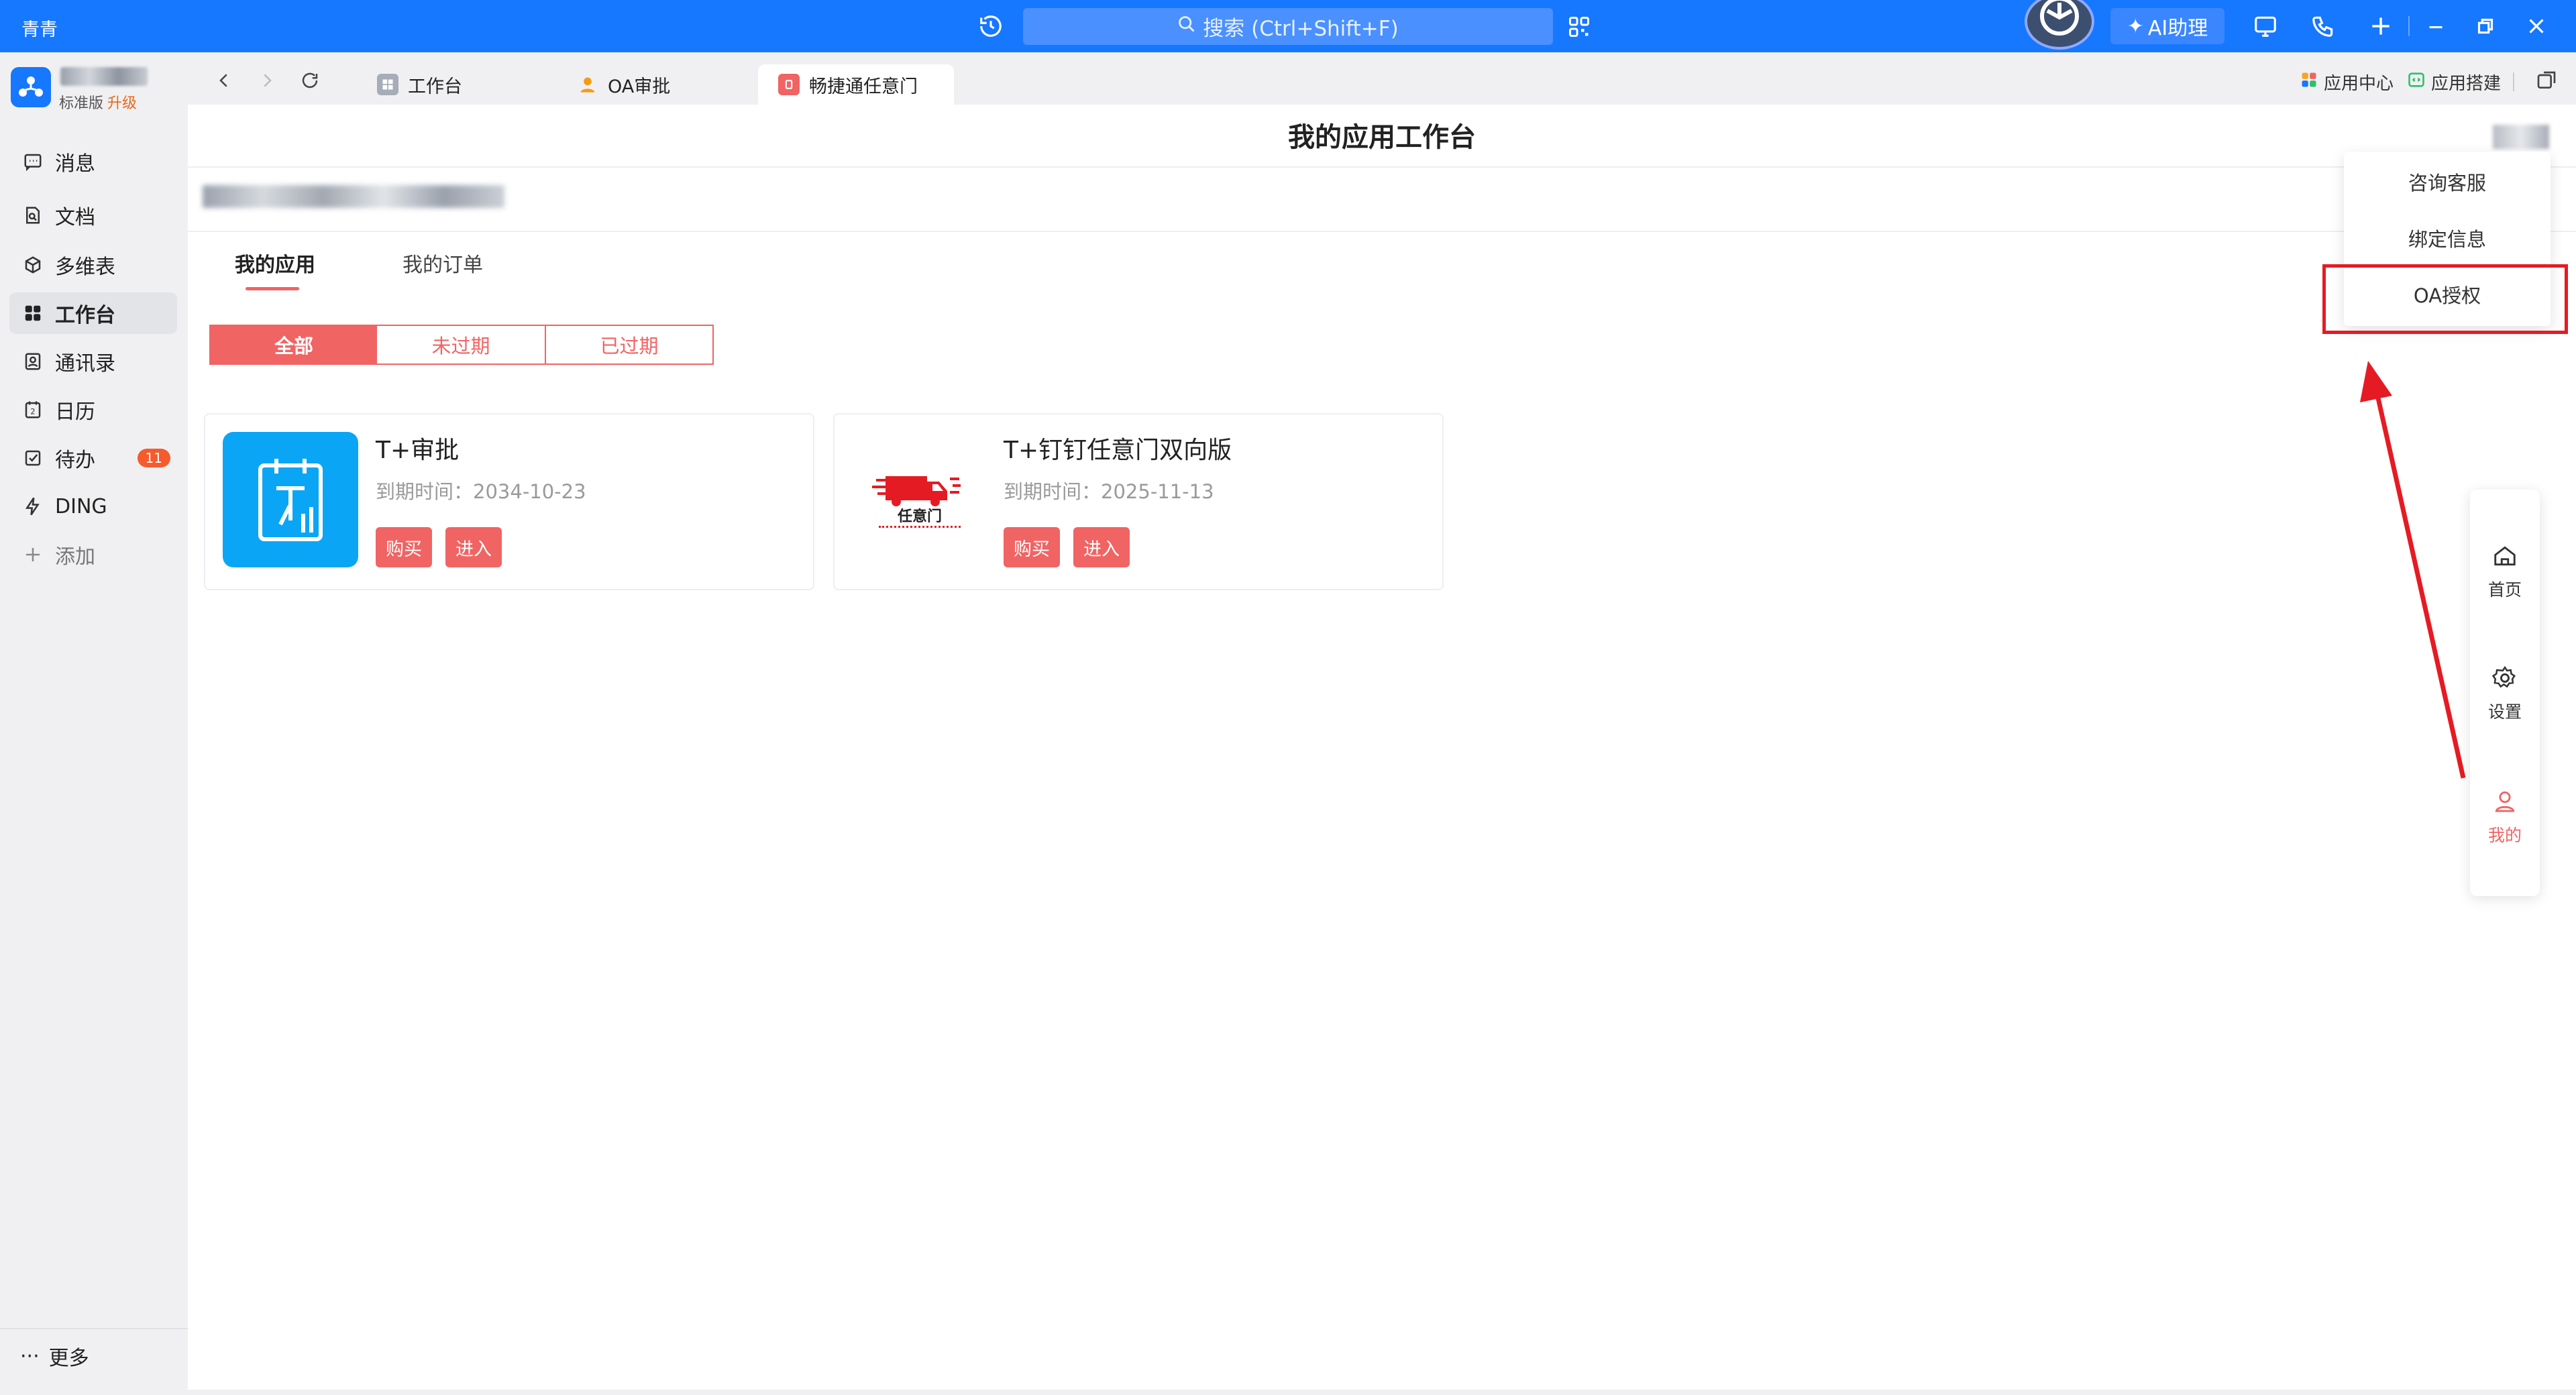 The image size is (2576, 1395). Describe the element at coordinates (1157, 491) in the screenshot. I see `expiry-date: 2025-11-13` at that location.